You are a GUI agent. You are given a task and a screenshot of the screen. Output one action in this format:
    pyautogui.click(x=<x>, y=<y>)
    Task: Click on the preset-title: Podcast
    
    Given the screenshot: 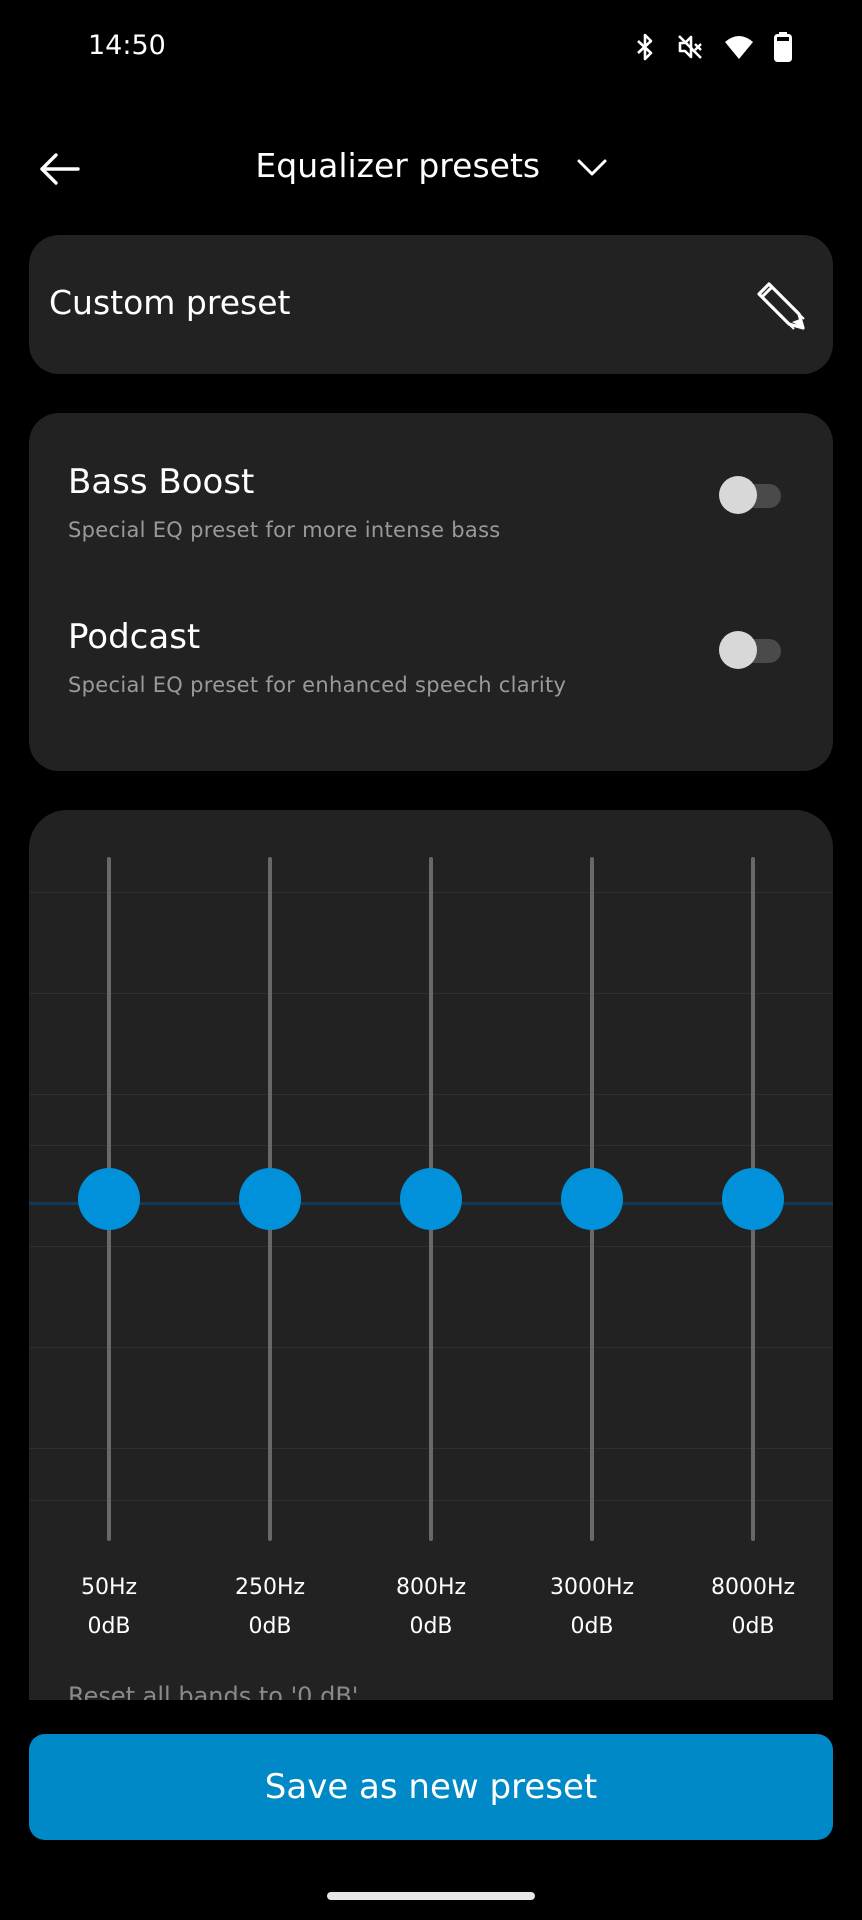 What is the action you would take?
    pyautogui.click(x=134, y=637)
    